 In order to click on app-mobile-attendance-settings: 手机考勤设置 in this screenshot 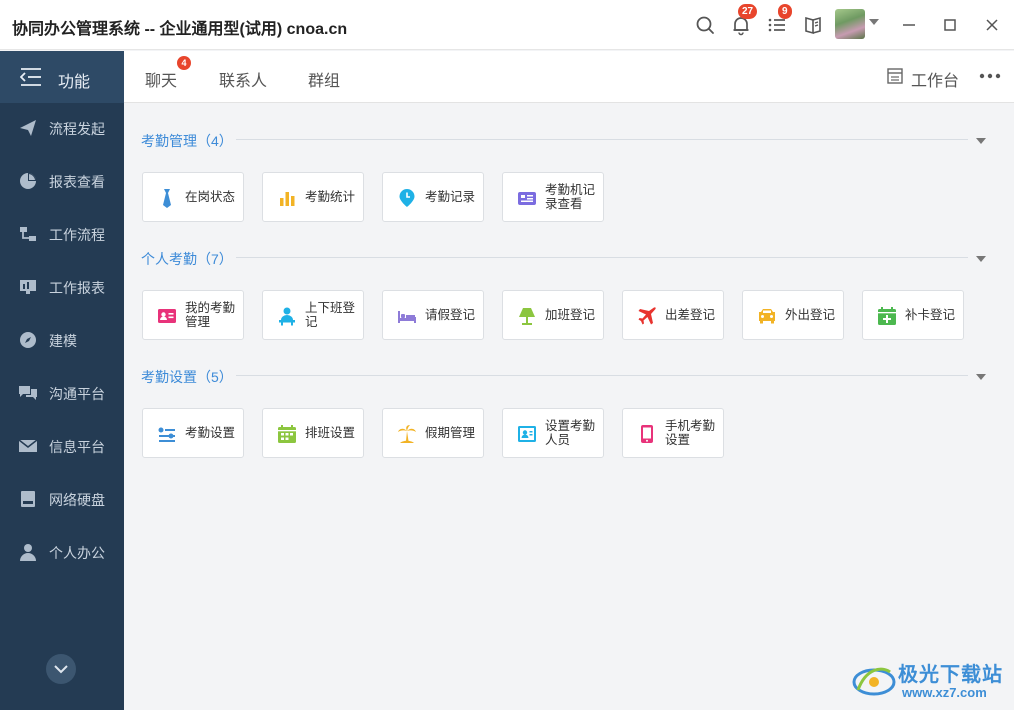, I will do `click(673, 433)`.